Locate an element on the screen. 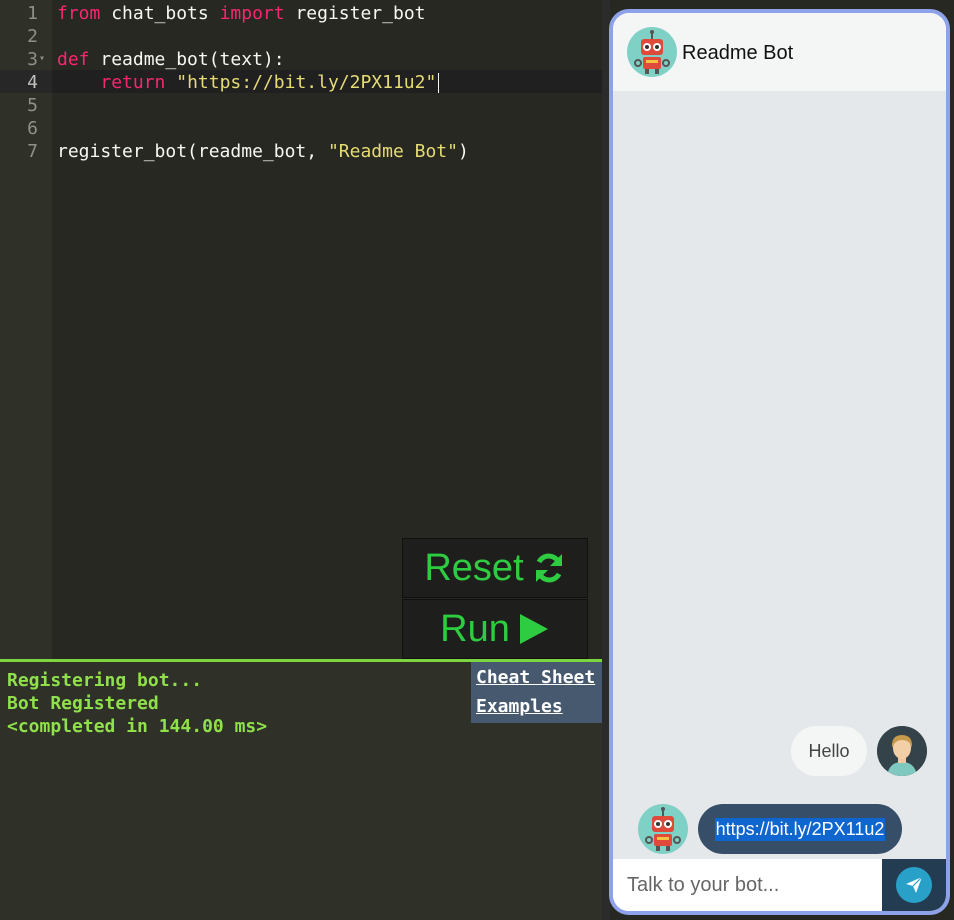 Image resolution: width=954 pixels, height=920 pixels. code-string: "https://bit.ly/2PX11u2" is located at coordinates (306, 82).